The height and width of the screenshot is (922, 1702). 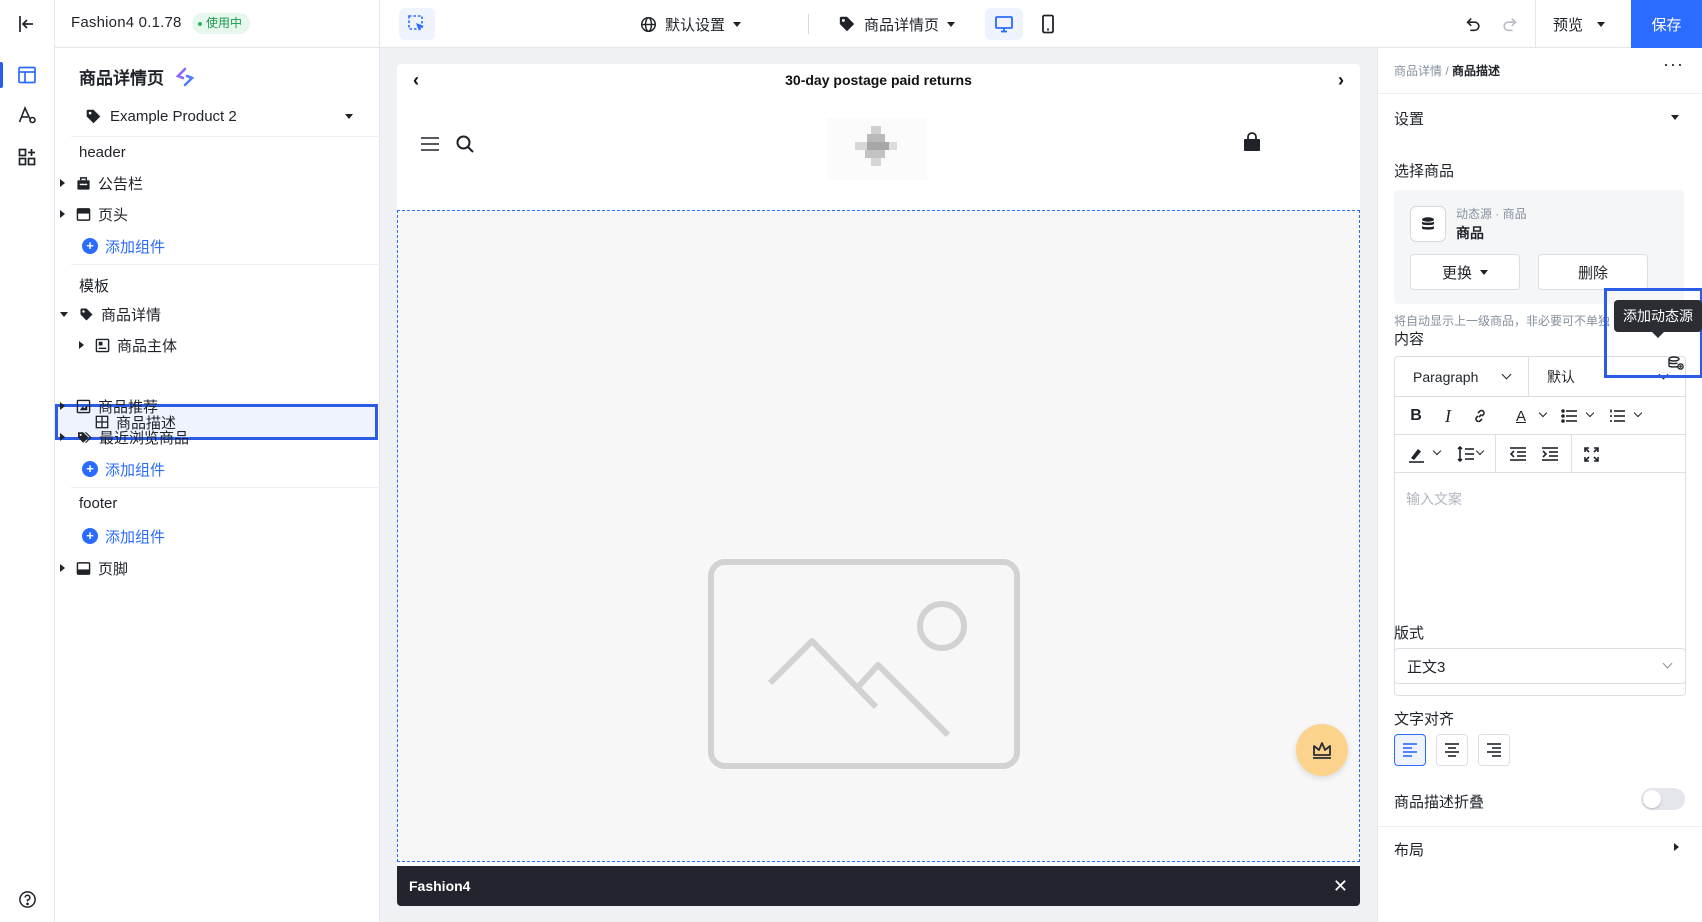 I want to click on align-right-icon, so click(x=1494, y=750).